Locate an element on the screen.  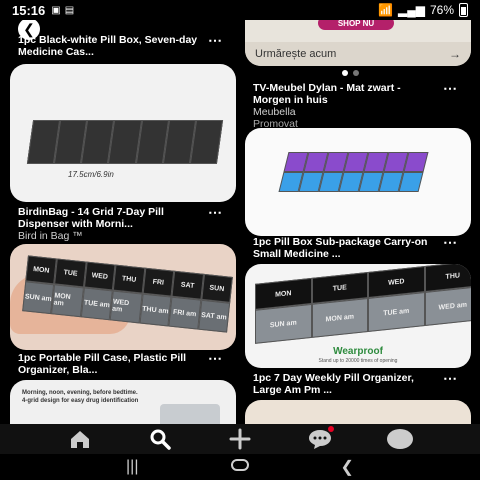
system-nav-bar: ||| ❮ is located at coordinates (240, 467).